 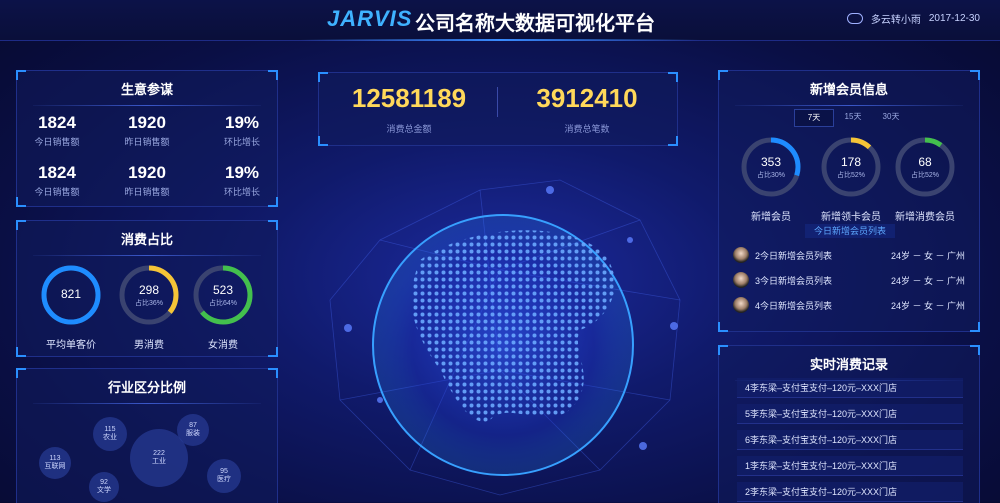 What do you see at coordinates (850, 414) in the screenshot?
I see `record-row: 5李东梁–支付宝支付–120元–XXX门店` at bounding box center [850, 414].